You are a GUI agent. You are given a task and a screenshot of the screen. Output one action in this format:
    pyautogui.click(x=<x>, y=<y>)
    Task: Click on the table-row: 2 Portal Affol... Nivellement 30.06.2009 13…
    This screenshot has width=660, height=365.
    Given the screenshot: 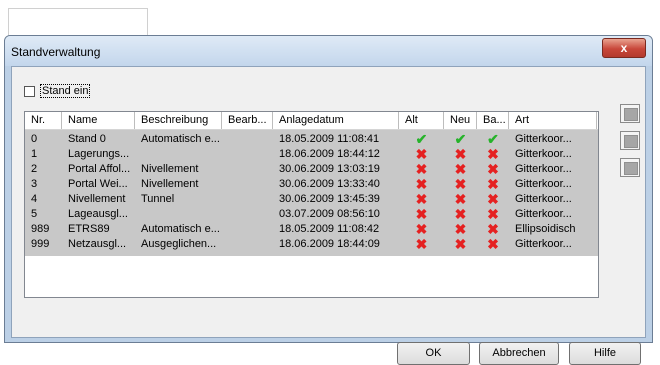 What is the action you would take?
    pyautogui.click(x=311, y=169)
    